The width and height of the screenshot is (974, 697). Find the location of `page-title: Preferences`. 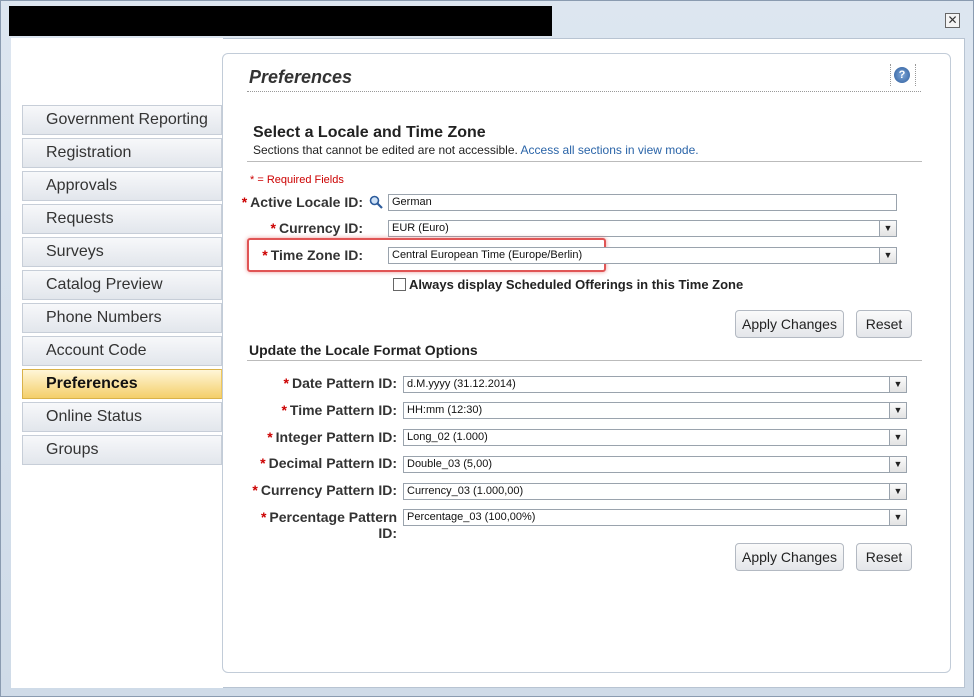

page-title: Preferences is located at coordinates (301, 77).